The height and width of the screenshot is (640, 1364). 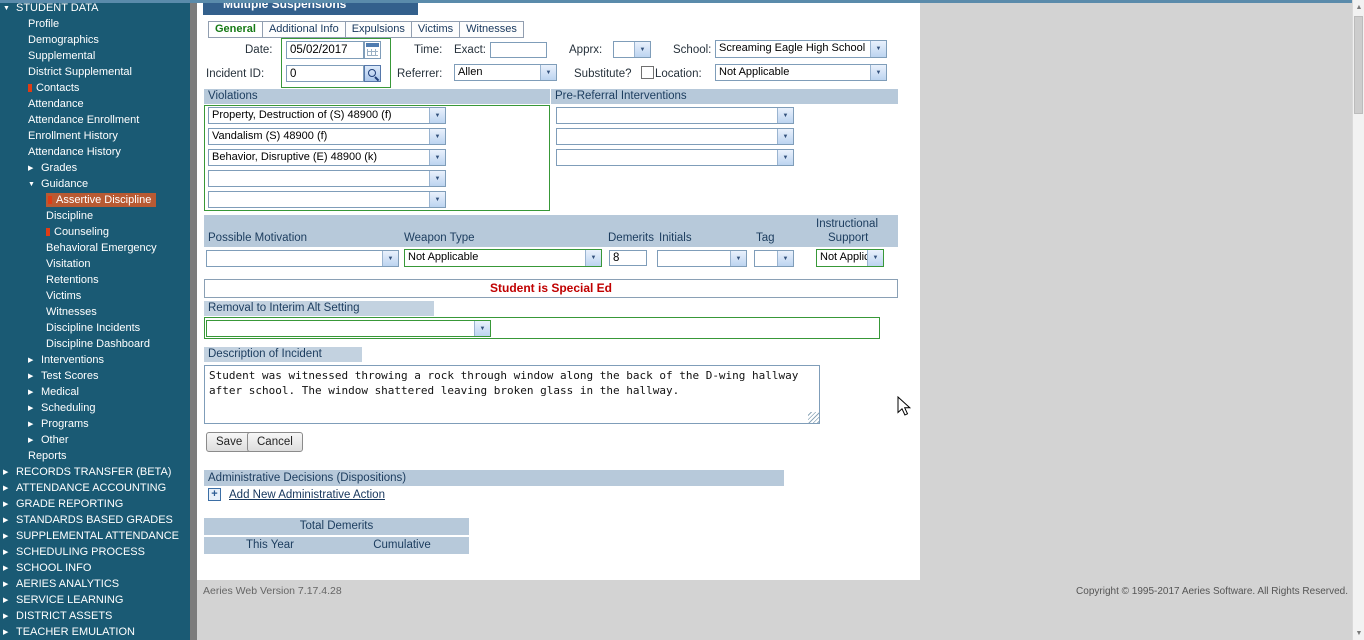 I want to click on sidebar-item-victims: Victims, so click(x=95, y=296).